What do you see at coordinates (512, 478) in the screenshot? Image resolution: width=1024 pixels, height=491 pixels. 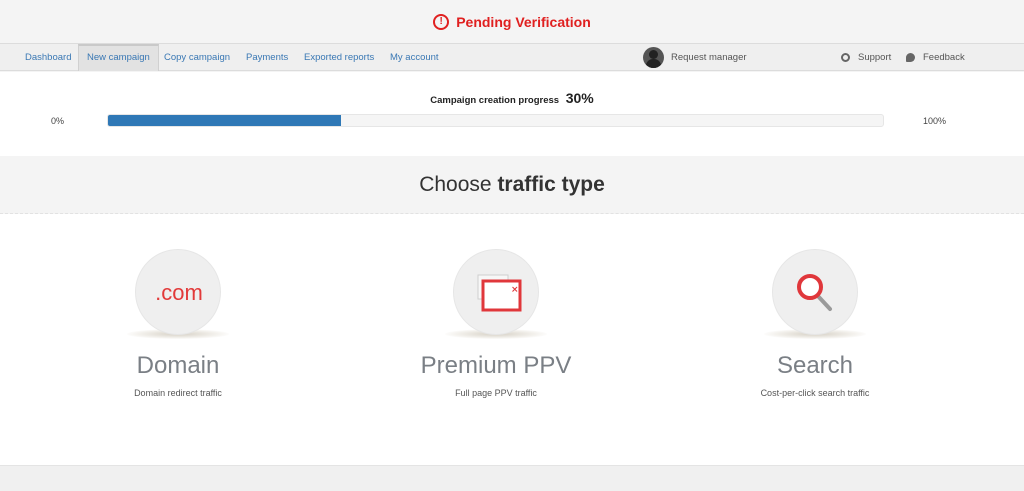 I see `footer-band` at bounding box center [512, 478].